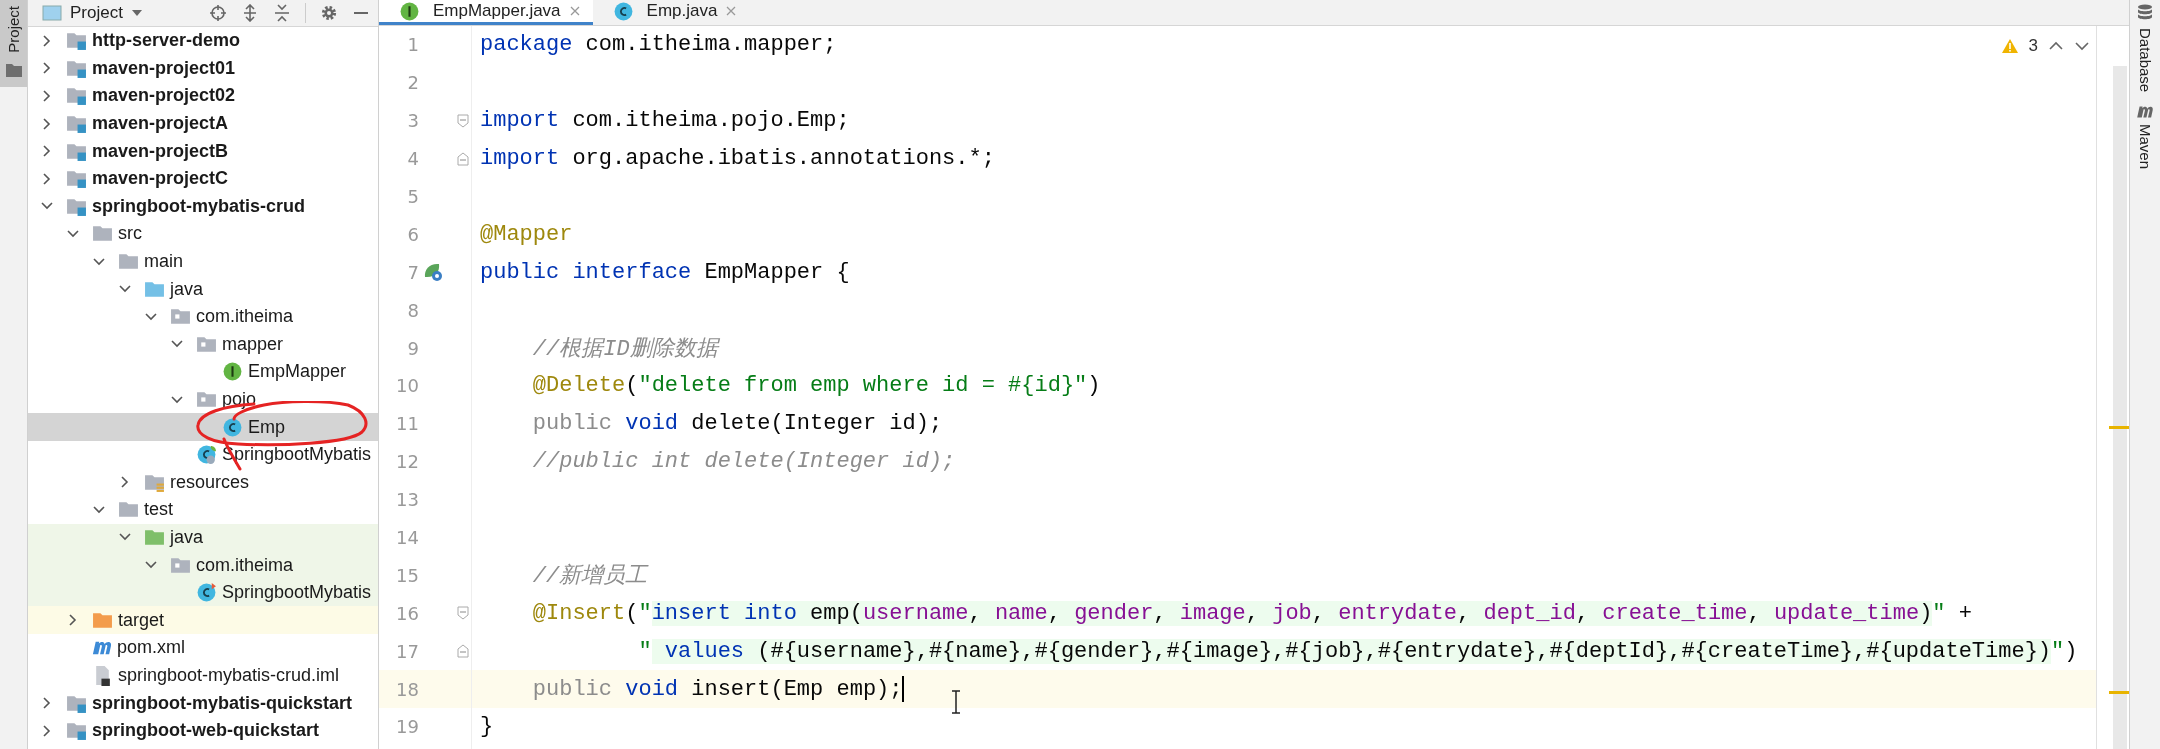  What do you see at coordinates (203, 151) in the screenshot?
I see `tree-item: maven-projectB` at bounding box center [203, 151].